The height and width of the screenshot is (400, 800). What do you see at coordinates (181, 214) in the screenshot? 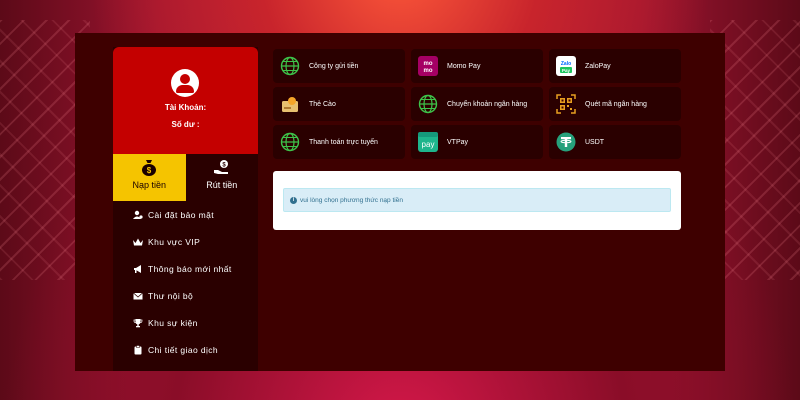
I see `menu-item-label: Cài đặt bảo mật` at bounding box center [181, 214].